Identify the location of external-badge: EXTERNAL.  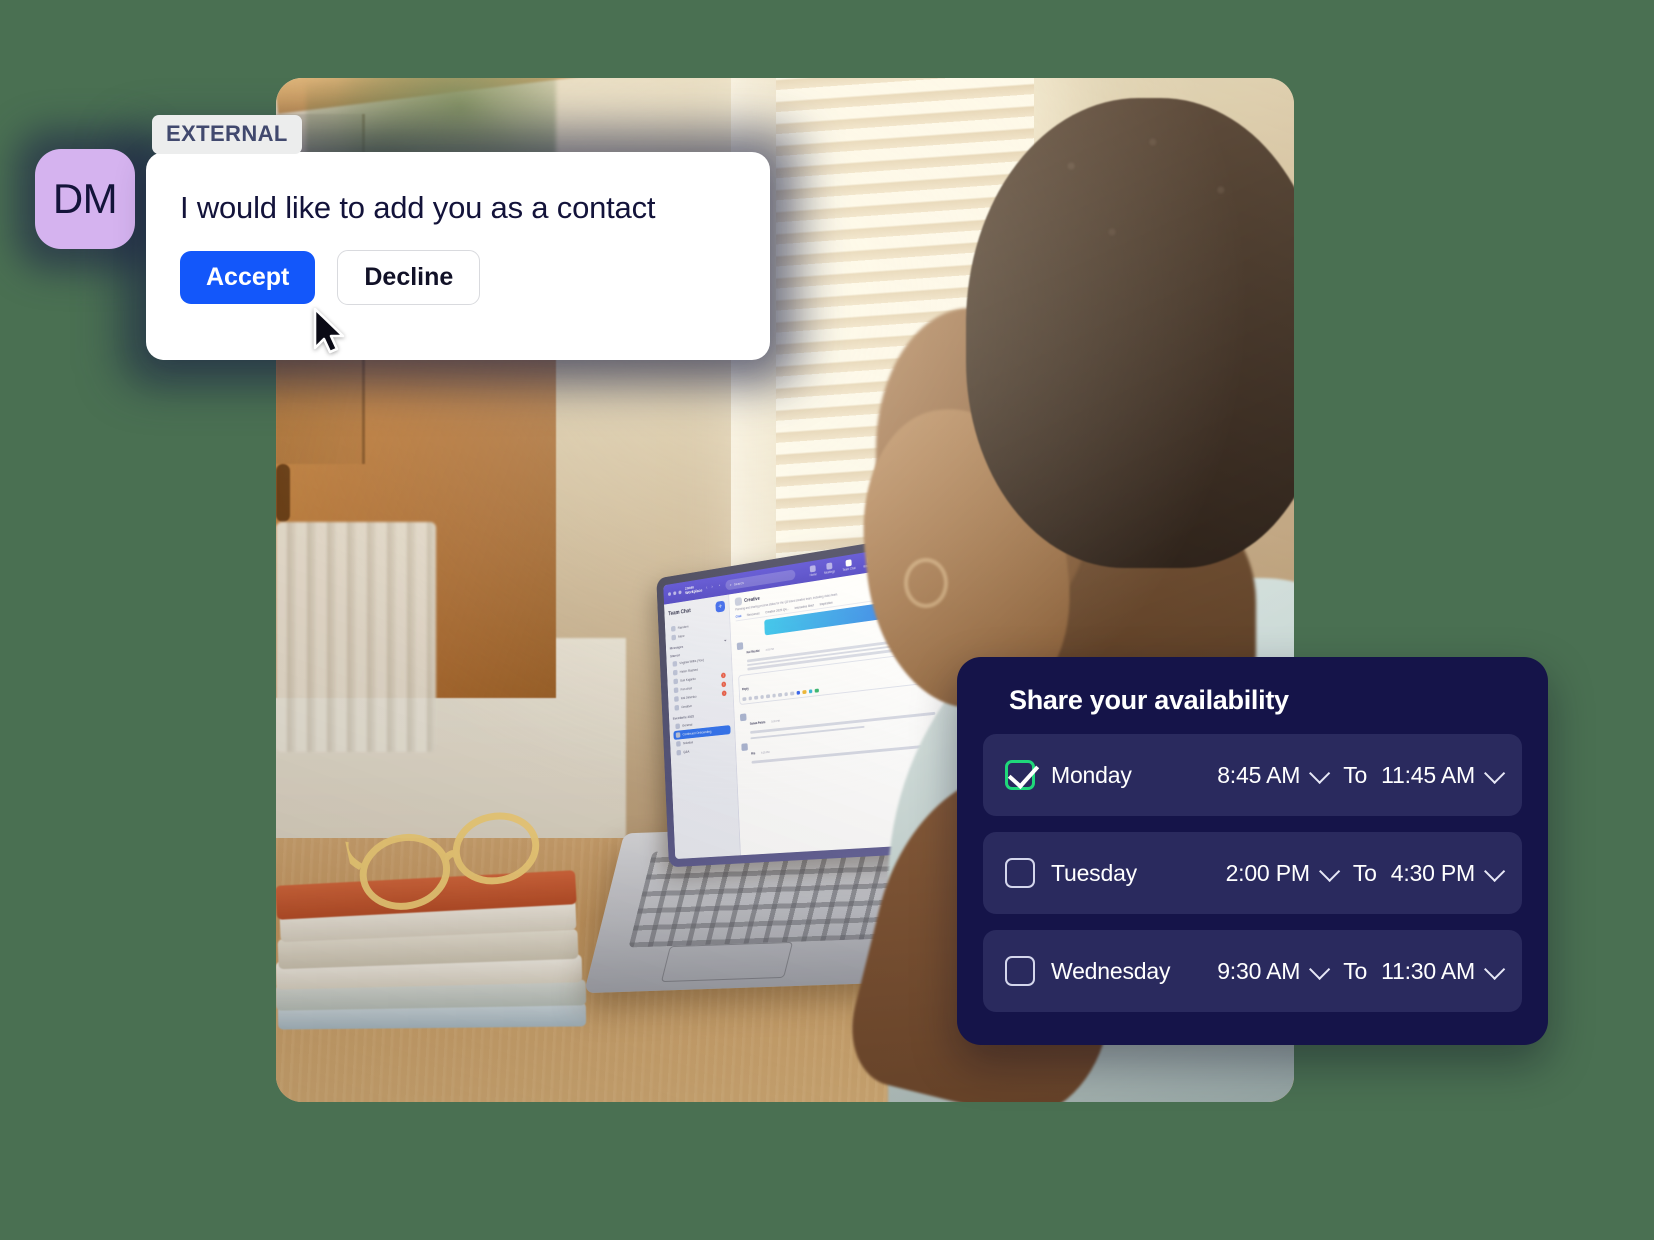
(227, 134).